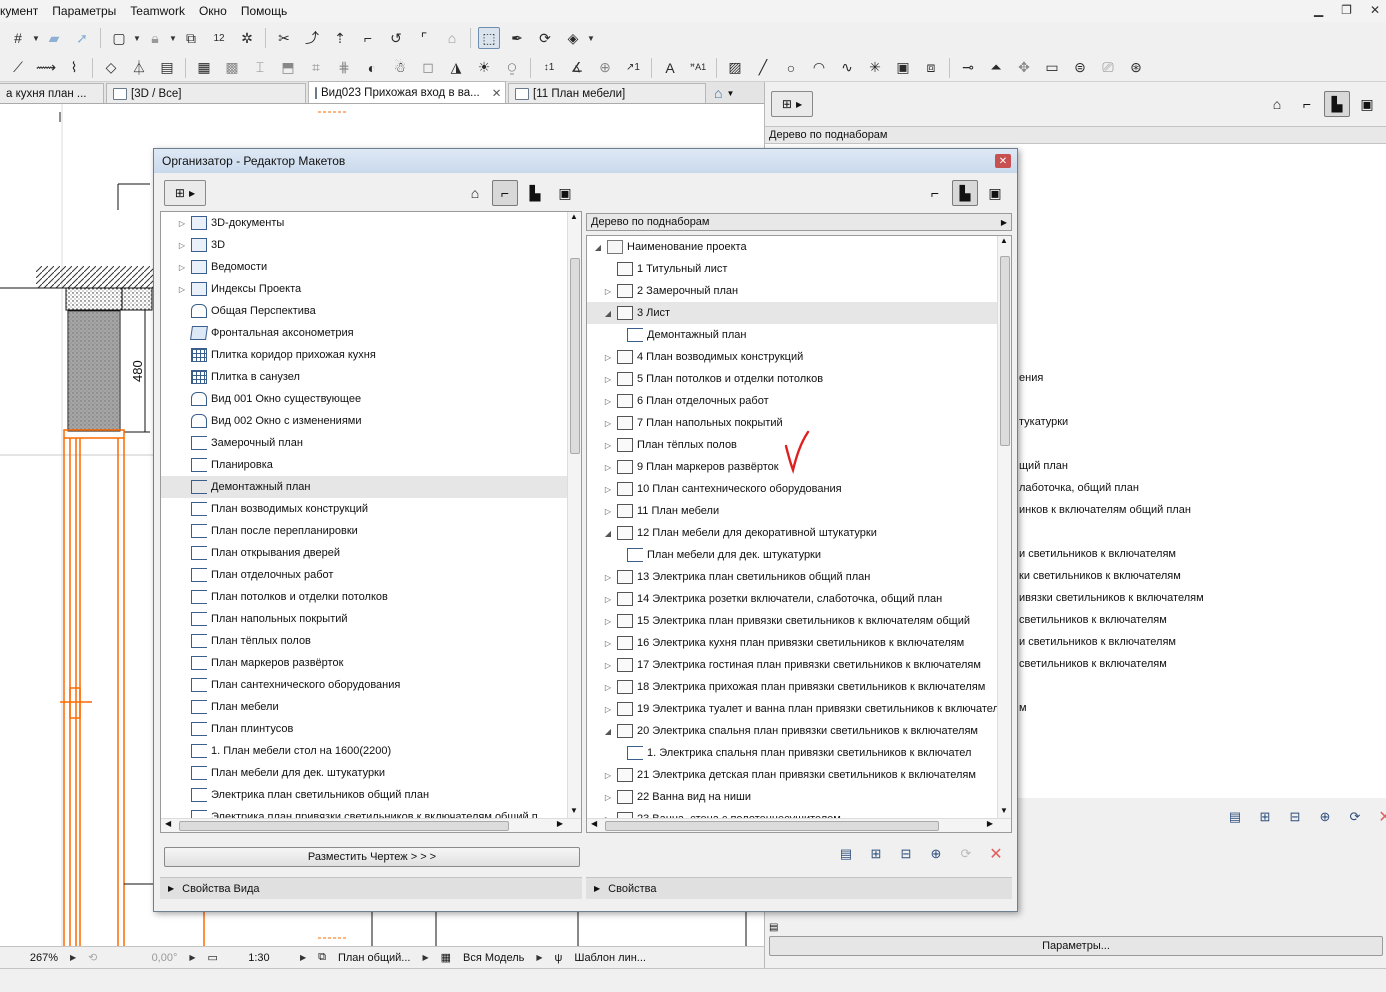 Image resolution: width=1386 pixels, height=992 pixels. I want to click on tree-row: ▷ 2 Замерочный план, so click(799, 291).